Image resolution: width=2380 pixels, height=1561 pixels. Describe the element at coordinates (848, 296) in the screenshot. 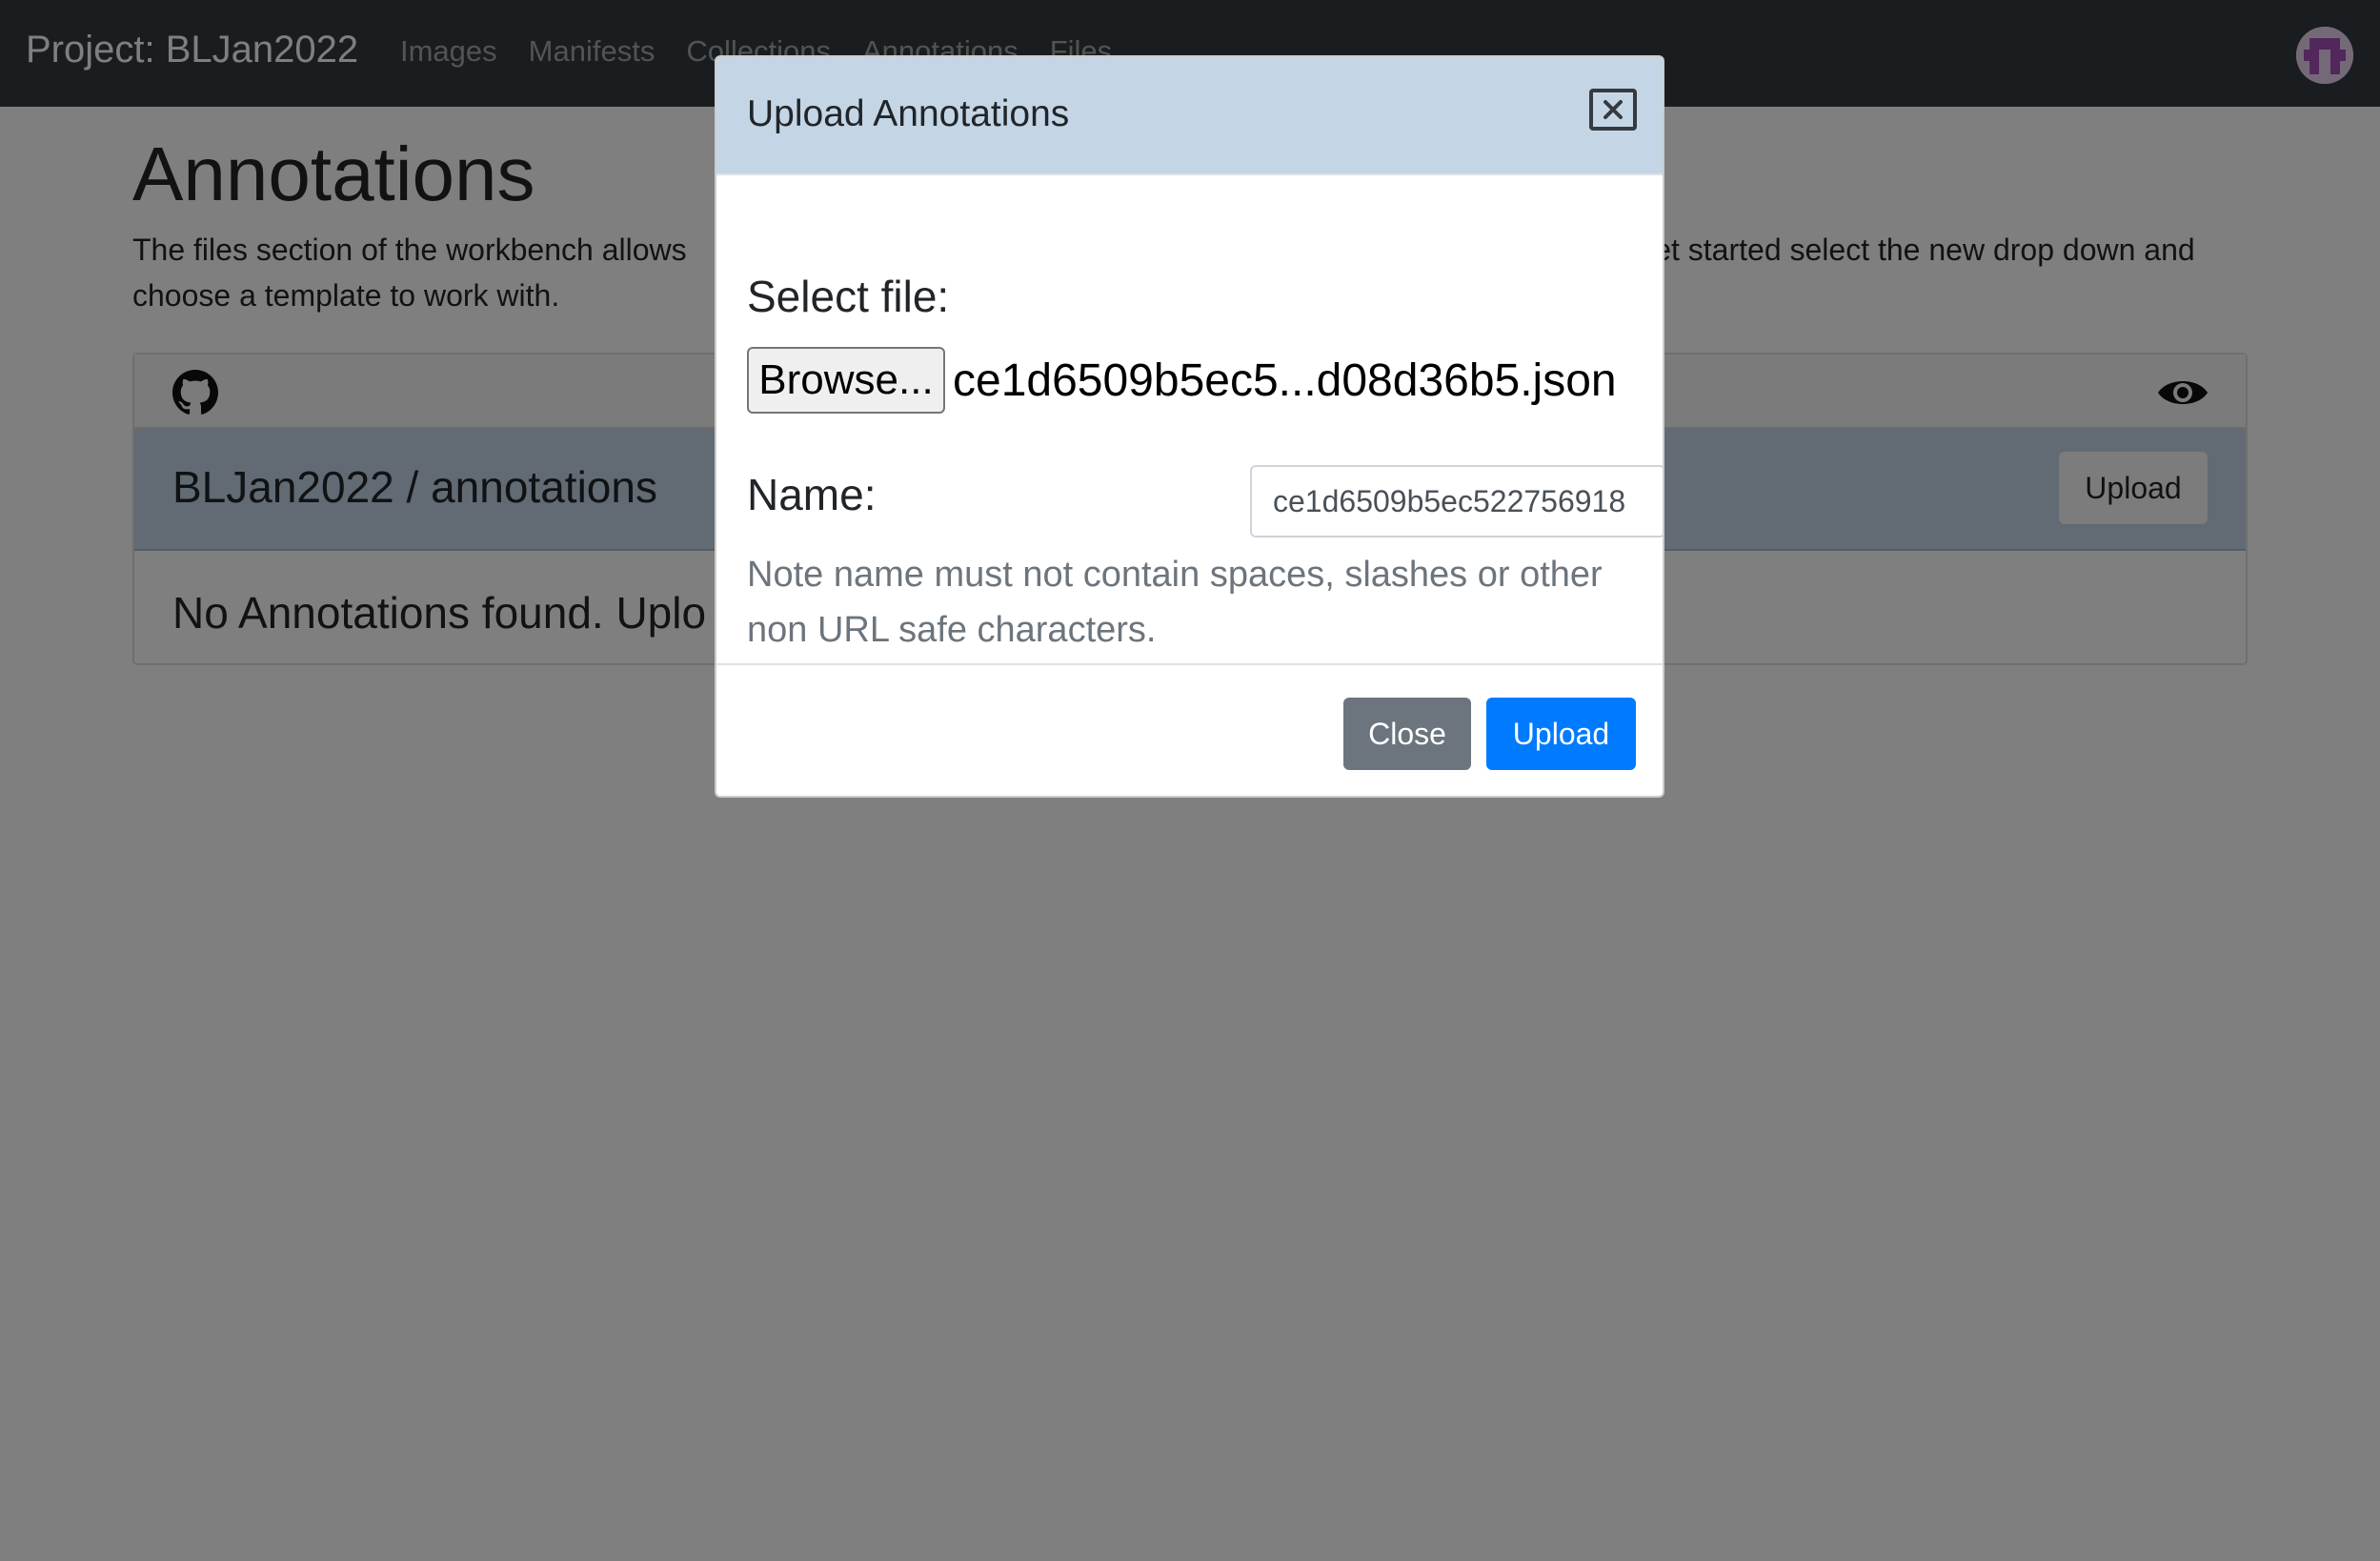

I see `select-file-label: Select file:` at that location.